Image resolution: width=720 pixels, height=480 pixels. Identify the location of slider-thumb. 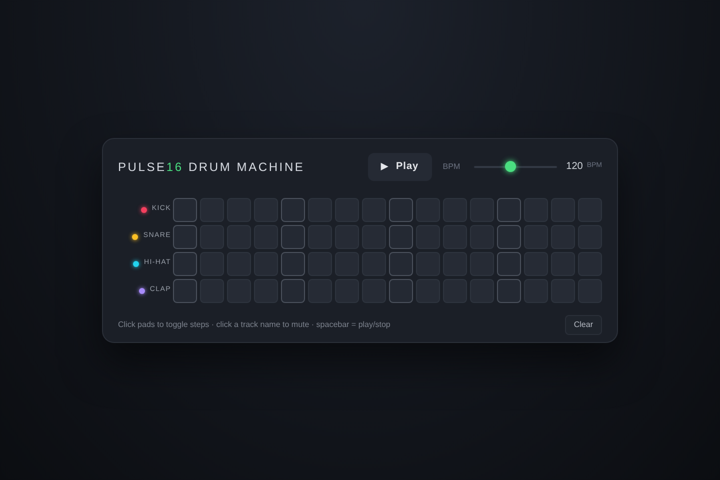
(510, 166).